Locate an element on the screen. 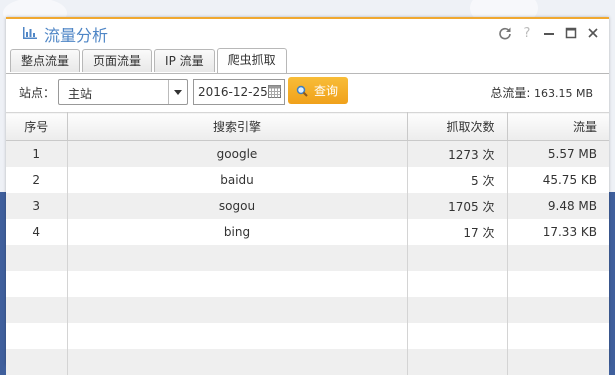 This screenshot has width=615, height=375. total-traffic-value: 163.15 MB is located at coordinates (563, 93).